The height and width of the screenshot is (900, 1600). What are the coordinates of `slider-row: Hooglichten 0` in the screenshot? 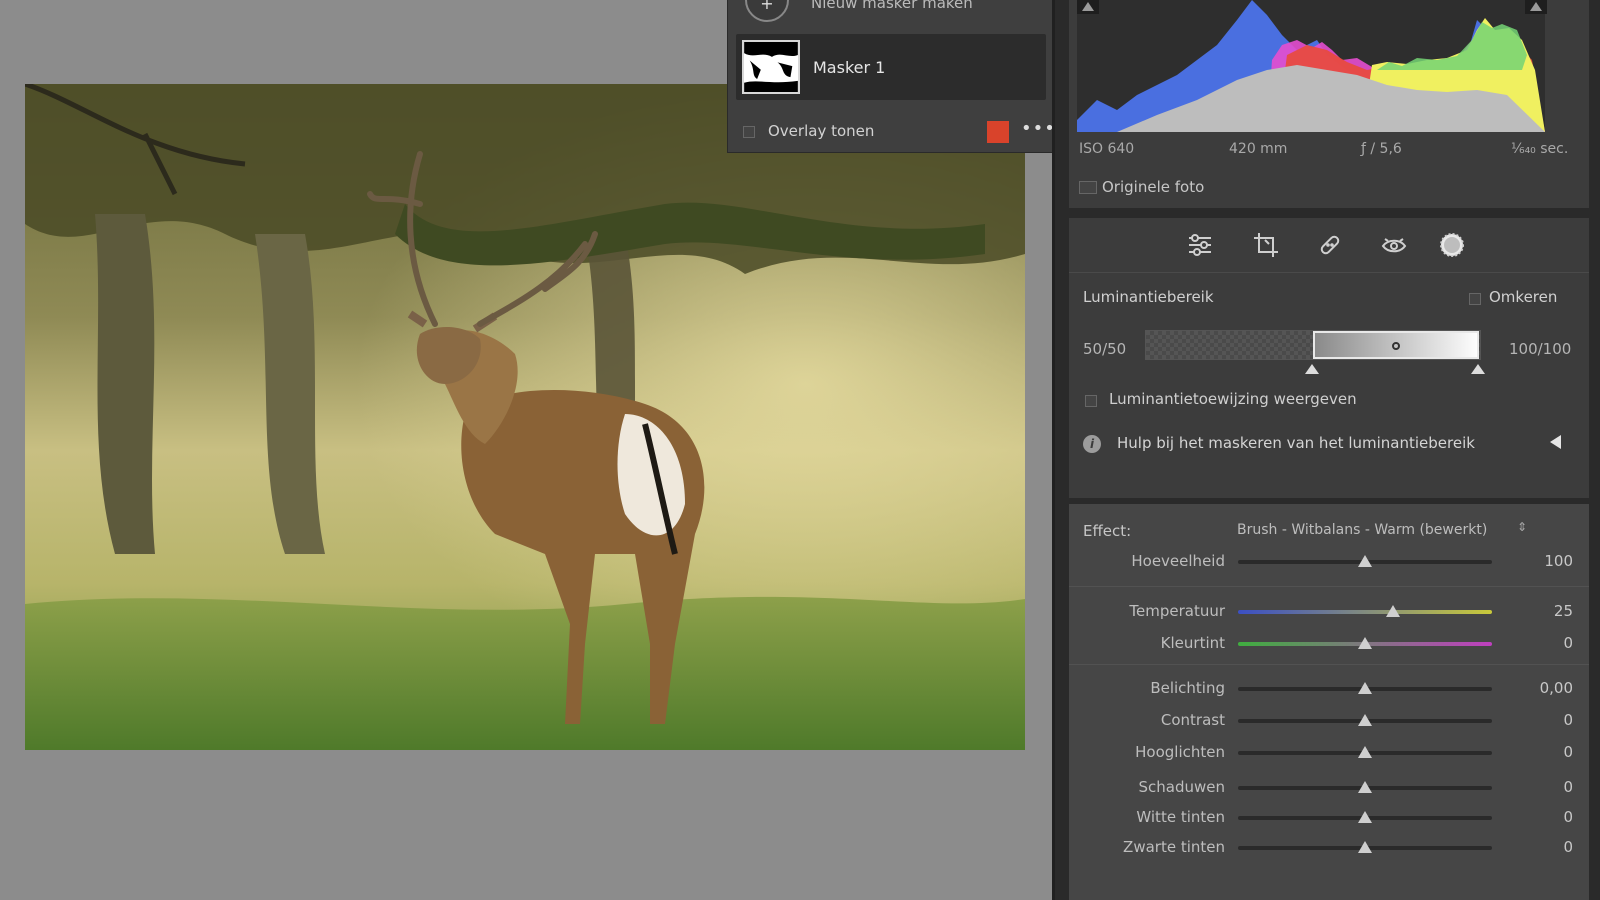 It's located at (1329, 753).